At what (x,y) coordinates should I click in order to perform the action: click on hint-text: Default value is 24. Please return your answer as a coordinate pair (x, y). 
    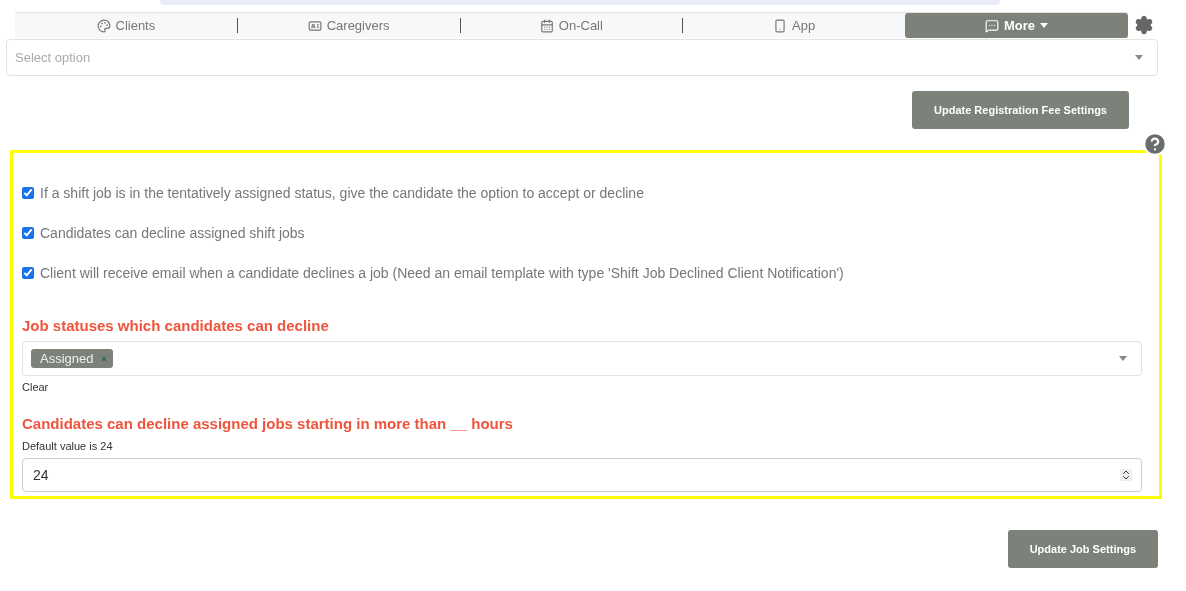
    Looking at the image, I should click on (68, 446).